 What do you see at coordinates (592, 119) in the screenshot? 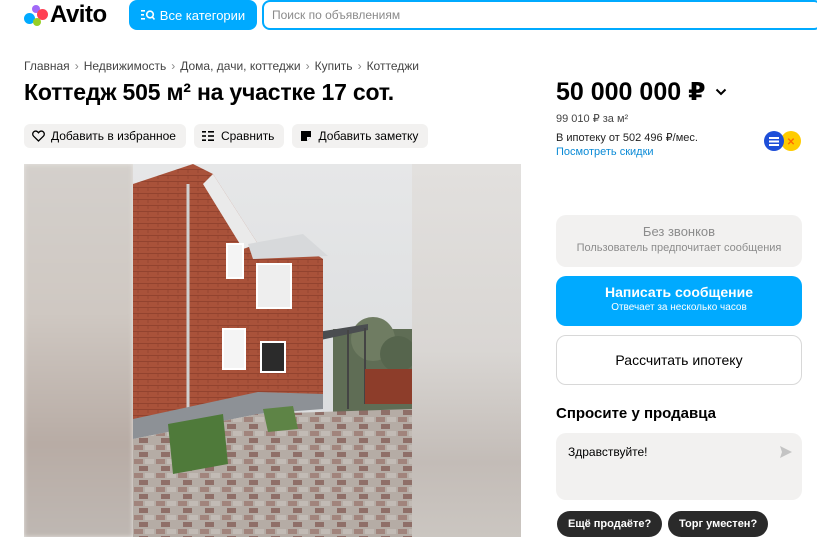
I see `price-per-sqm: 99 010 ₽ за м²` at bounding box center [592, 119].